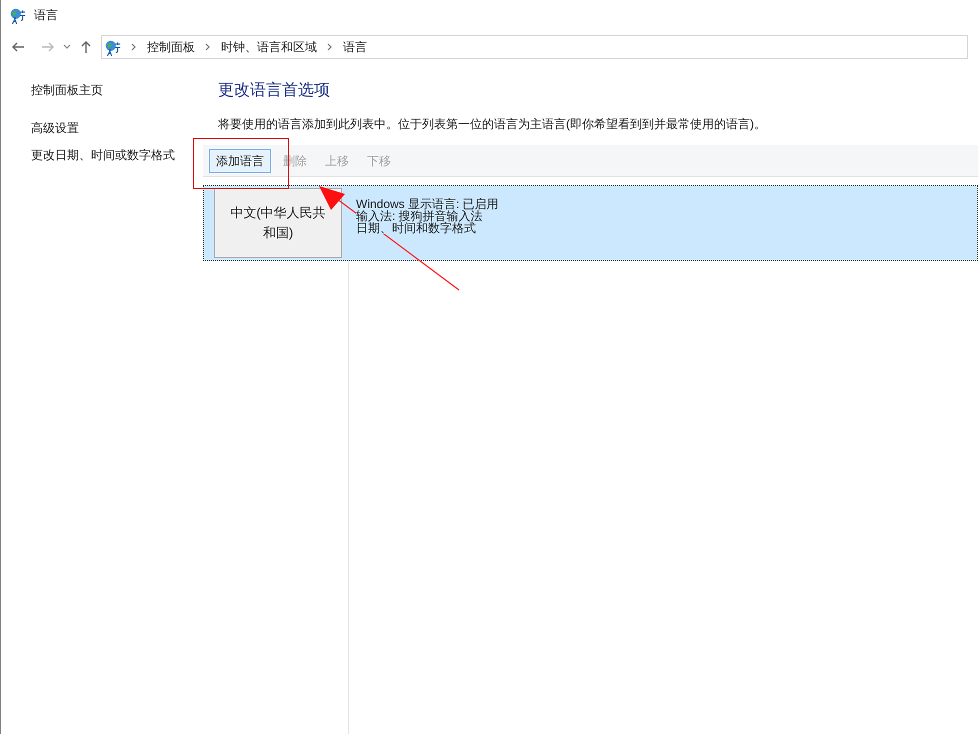  Describe the element at coordinates (46, 15) in the screenshot. I see `window-title: 语言` at that location.